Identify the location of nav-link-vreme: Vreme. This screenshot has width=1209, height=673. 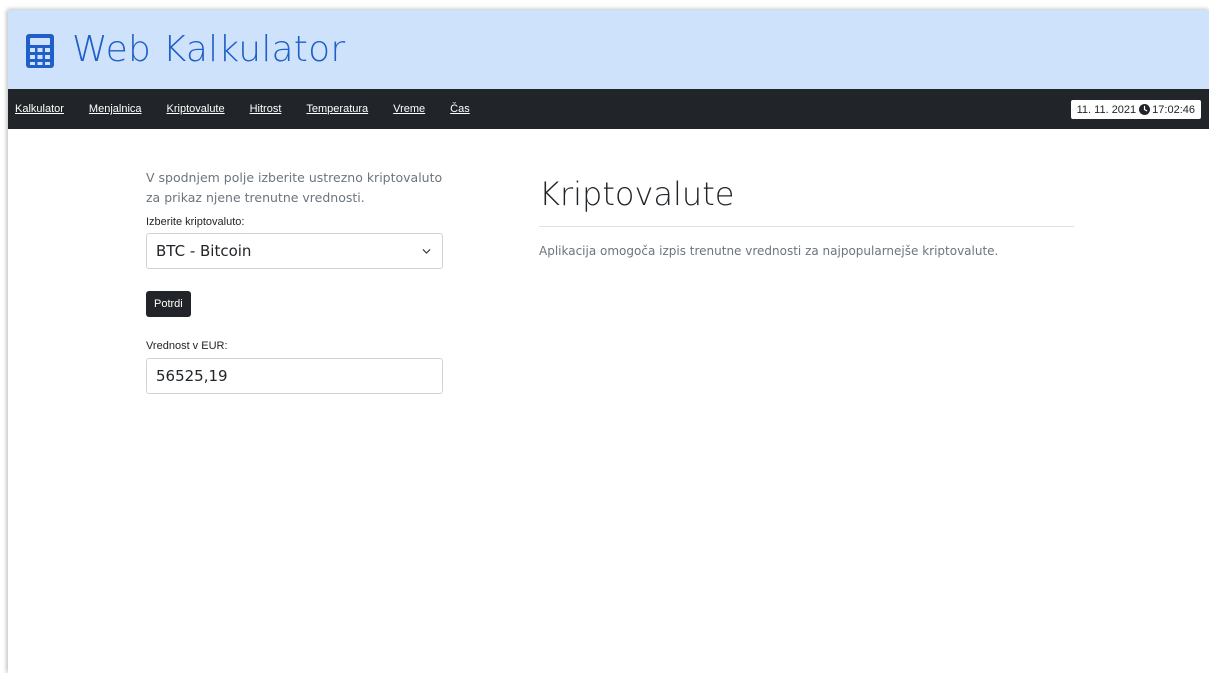
(409, 109).